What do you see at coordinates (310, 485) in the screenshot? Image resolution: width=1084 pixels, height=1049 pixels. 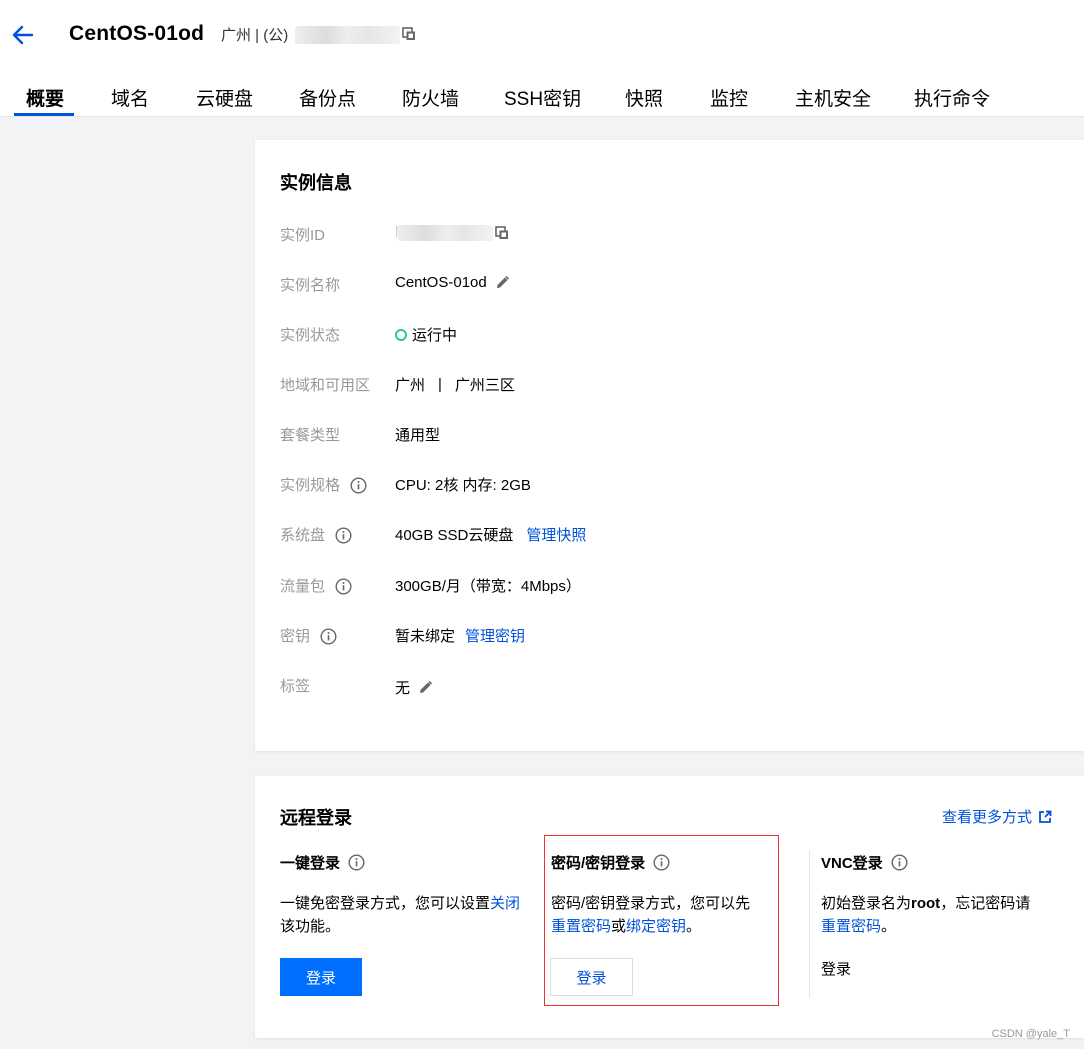 I see `instance-spec-label-text: 实例规格` at bounding box center [310, 485].